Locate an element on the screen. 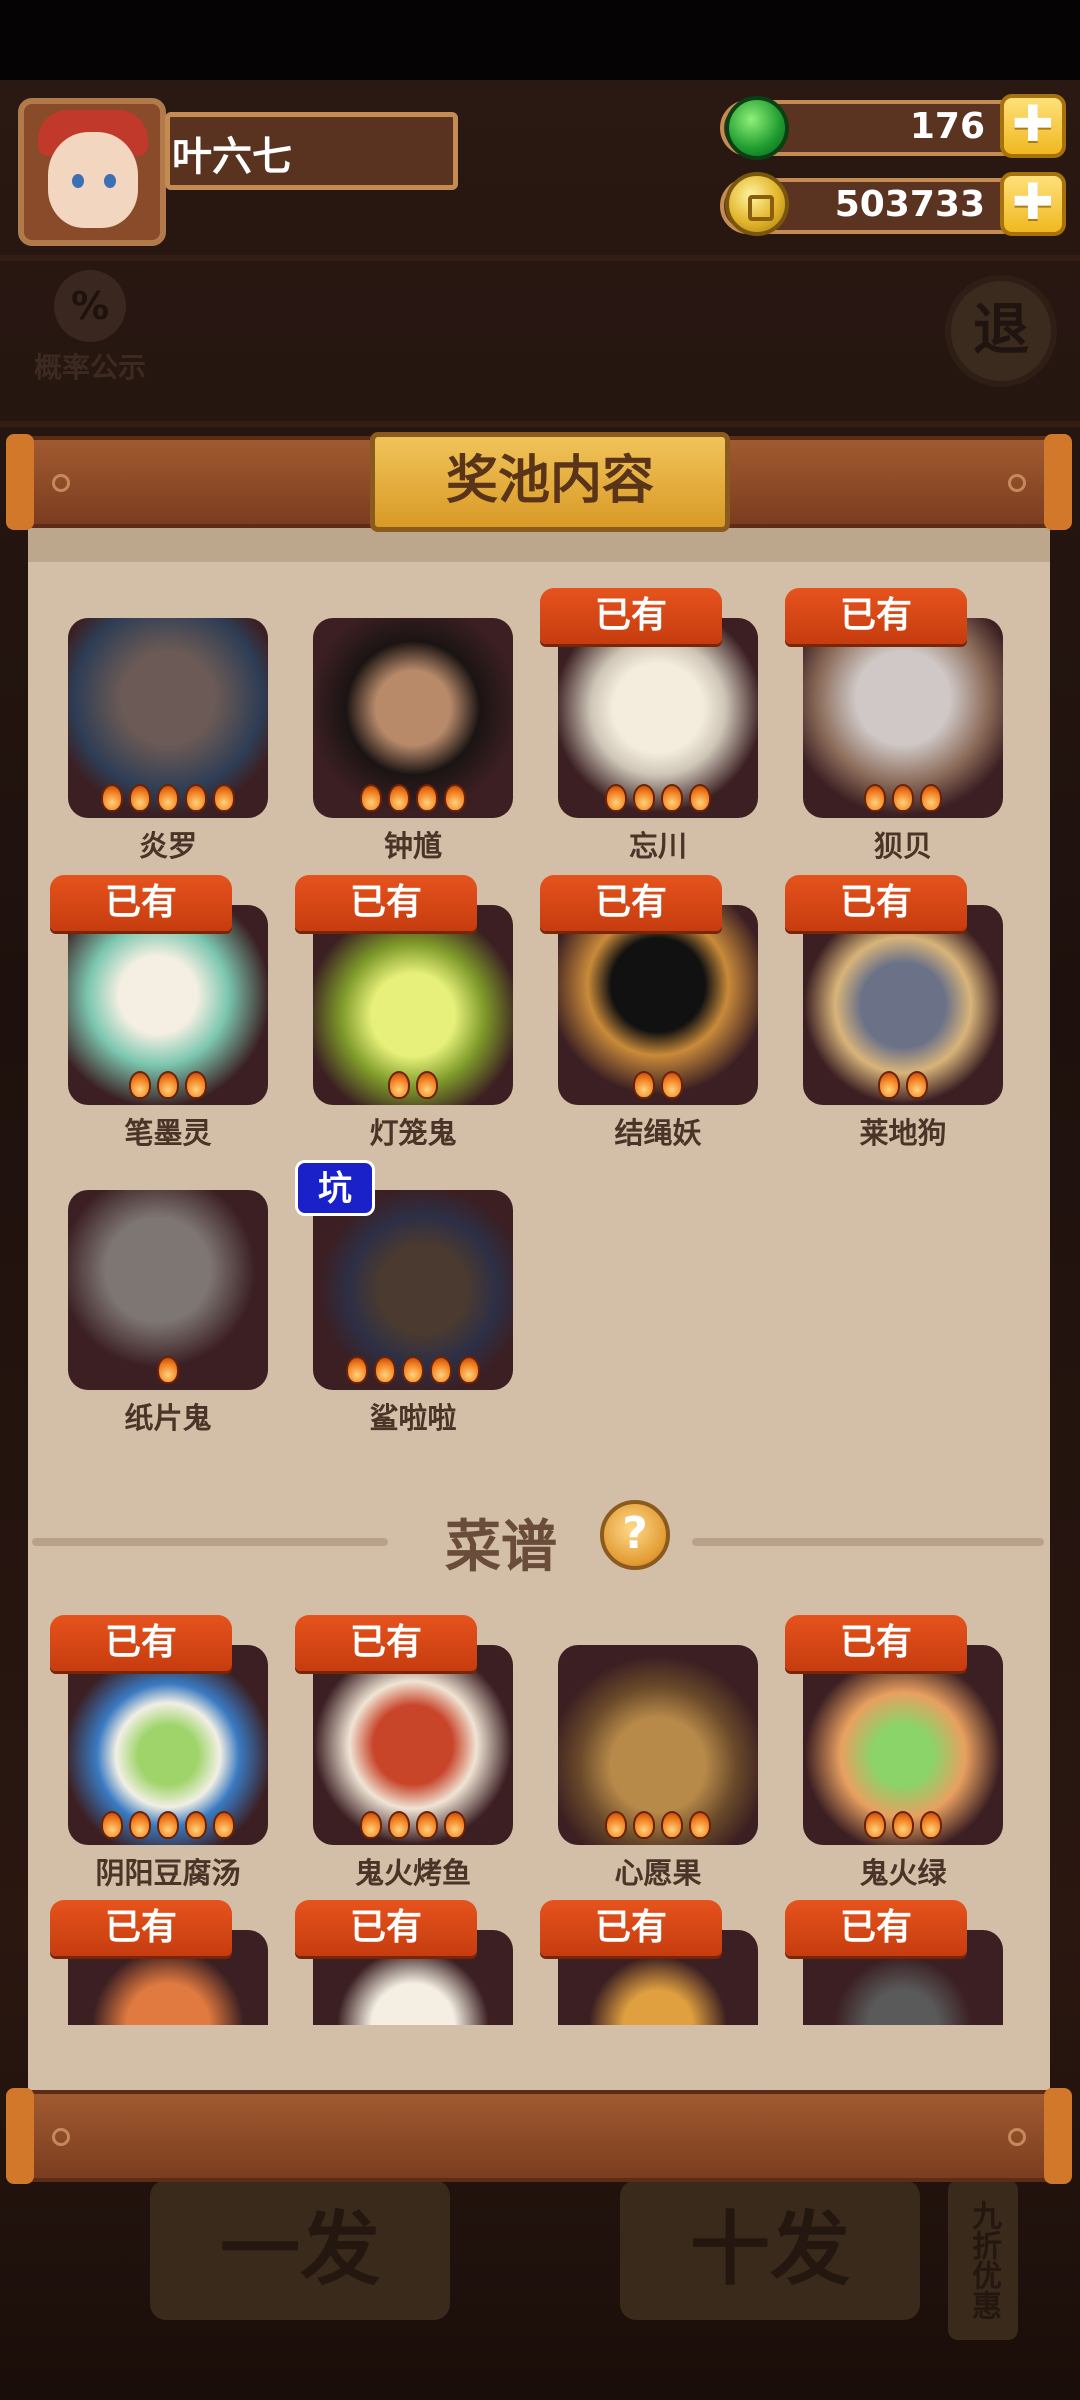 This screenshot has height=2400, width=1080. recipe-7-owned-tag: 已有 is located at coordinates (631, 1928).